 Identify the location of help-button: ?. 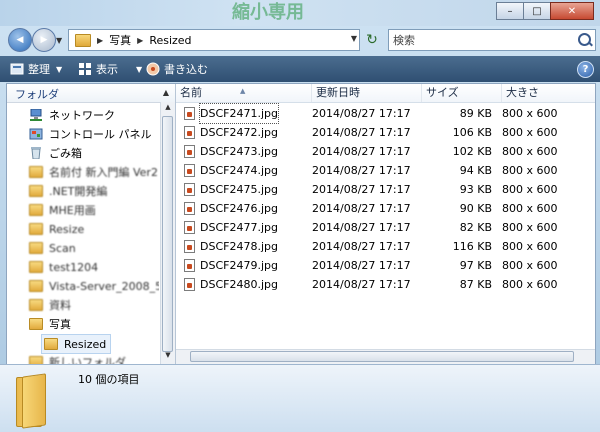
(585, 69).